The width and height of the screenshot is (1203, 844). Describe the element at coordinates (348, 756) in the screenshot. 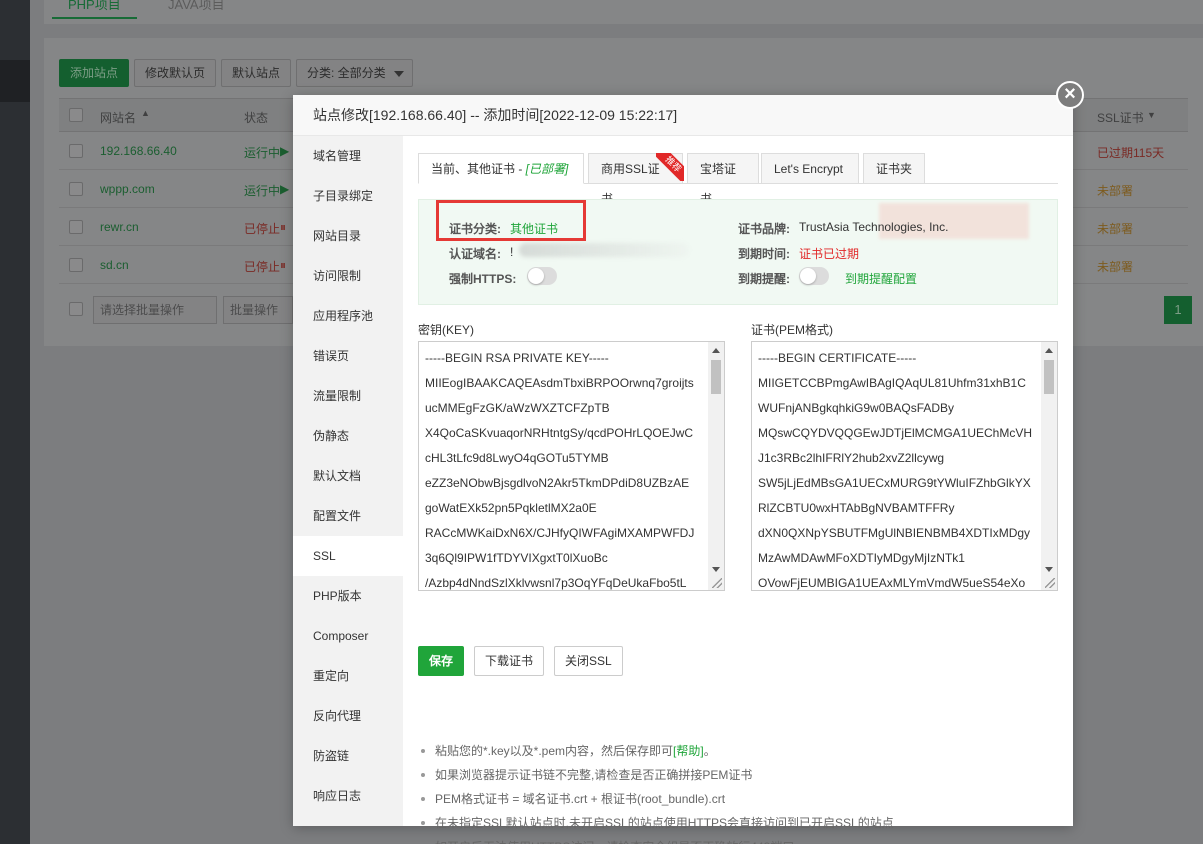

I see `nav-hotlink-protection: 防盗链` at that location.